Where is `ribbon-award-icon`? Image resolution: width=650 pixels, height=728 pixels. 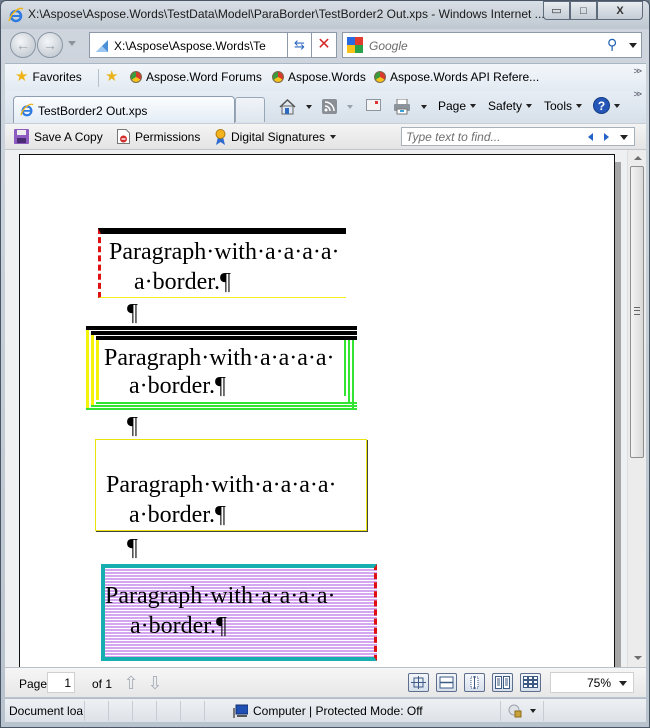
ribbon-award-icon is located at coordinates (220, 137).